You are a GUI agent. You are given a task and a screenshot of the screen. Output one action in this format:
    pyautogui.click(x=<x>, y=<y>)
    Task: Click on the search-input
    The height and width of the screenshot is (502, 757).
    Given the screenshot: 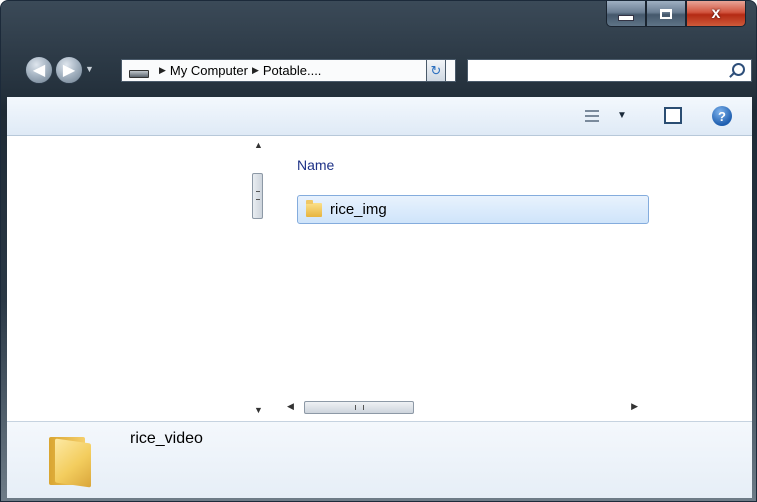 What is the action you would take?
    pyautogui.click(x=601, y=71)
    